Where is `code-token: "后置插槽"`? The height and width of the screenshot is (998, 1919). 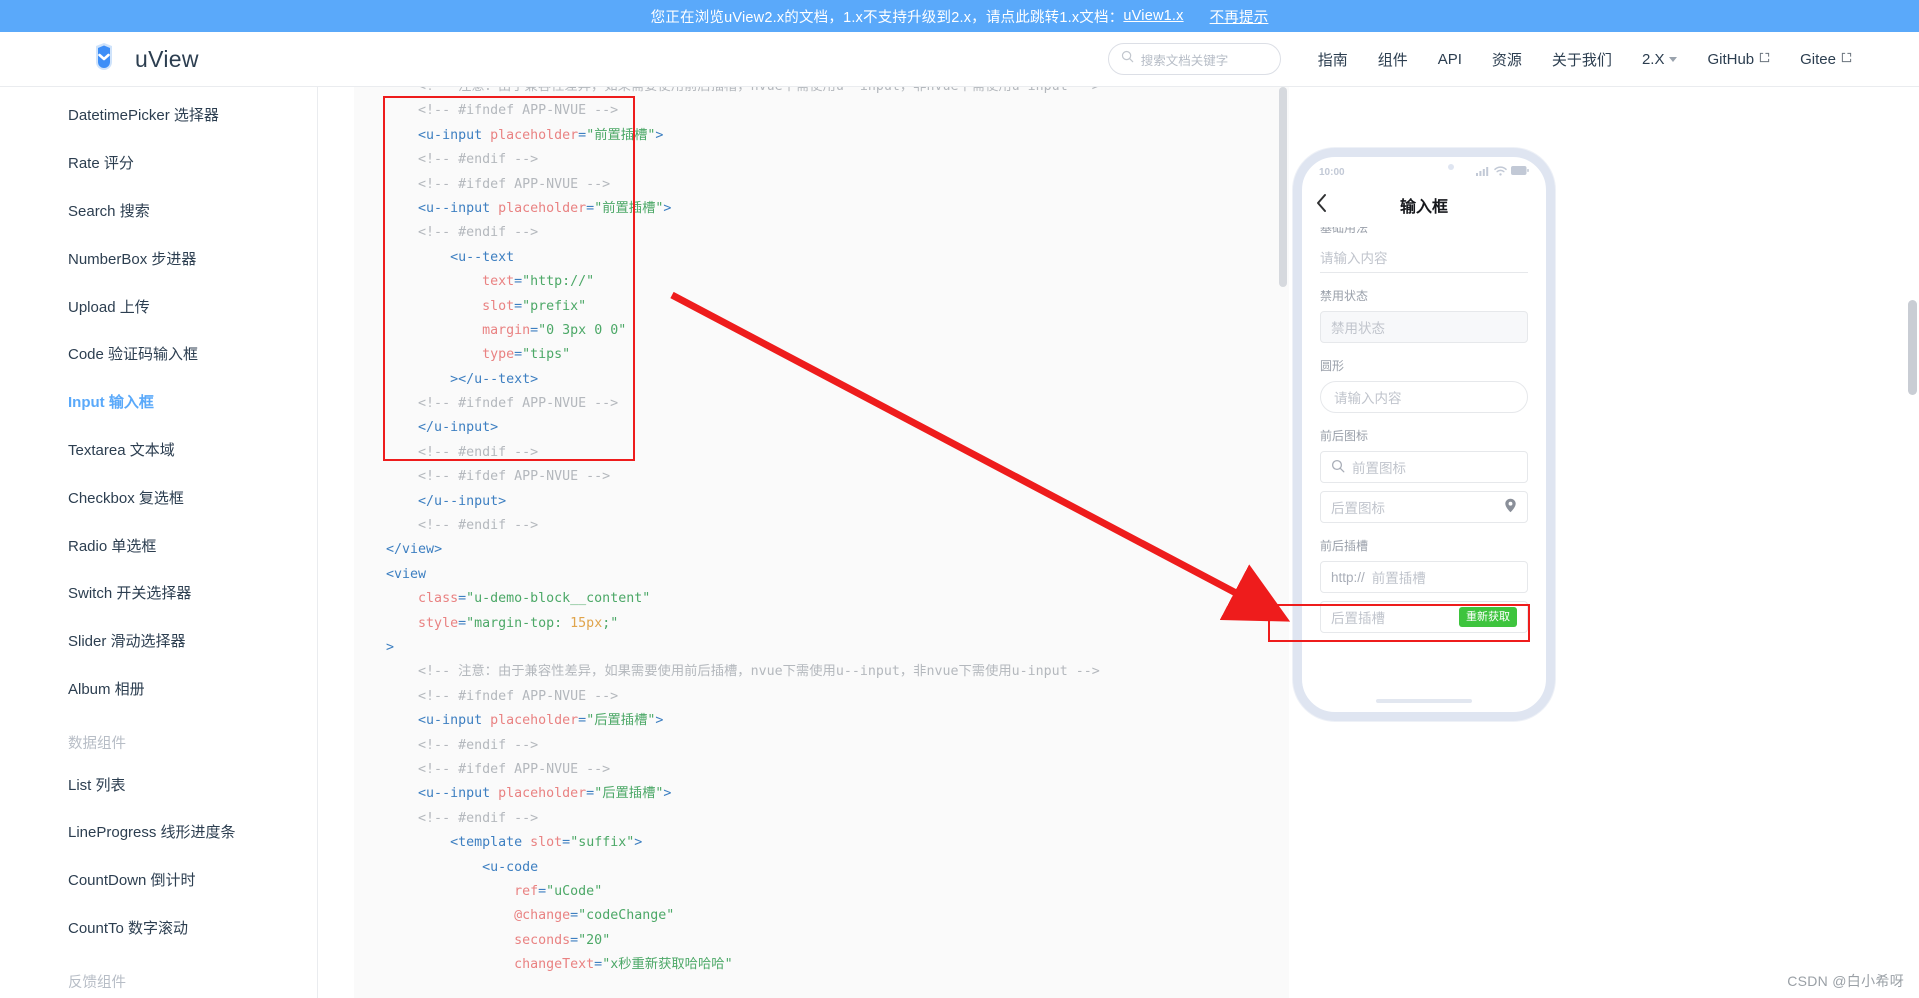
code-token: "后置插槽" is located at coordinates (629, 794).